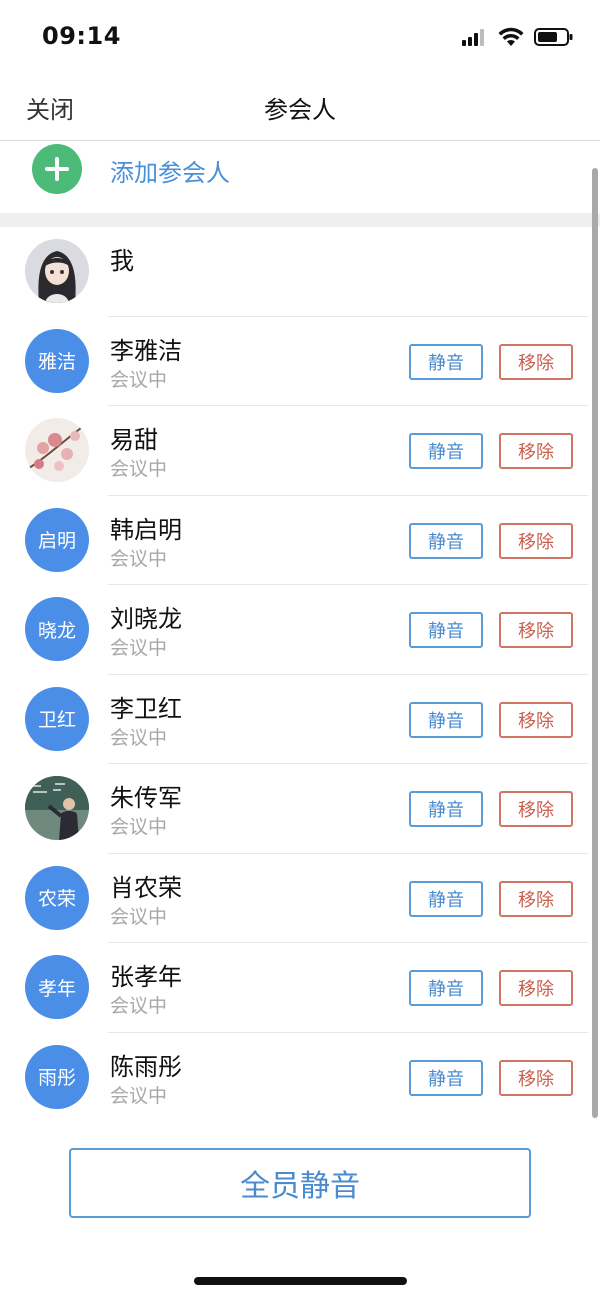 This screenshot has width=600, height=1299. What do you see at coordinates (300, 177) in the screenshot?
I see `add-participant-row: 添加参会人` at bounding box center [300, 177].